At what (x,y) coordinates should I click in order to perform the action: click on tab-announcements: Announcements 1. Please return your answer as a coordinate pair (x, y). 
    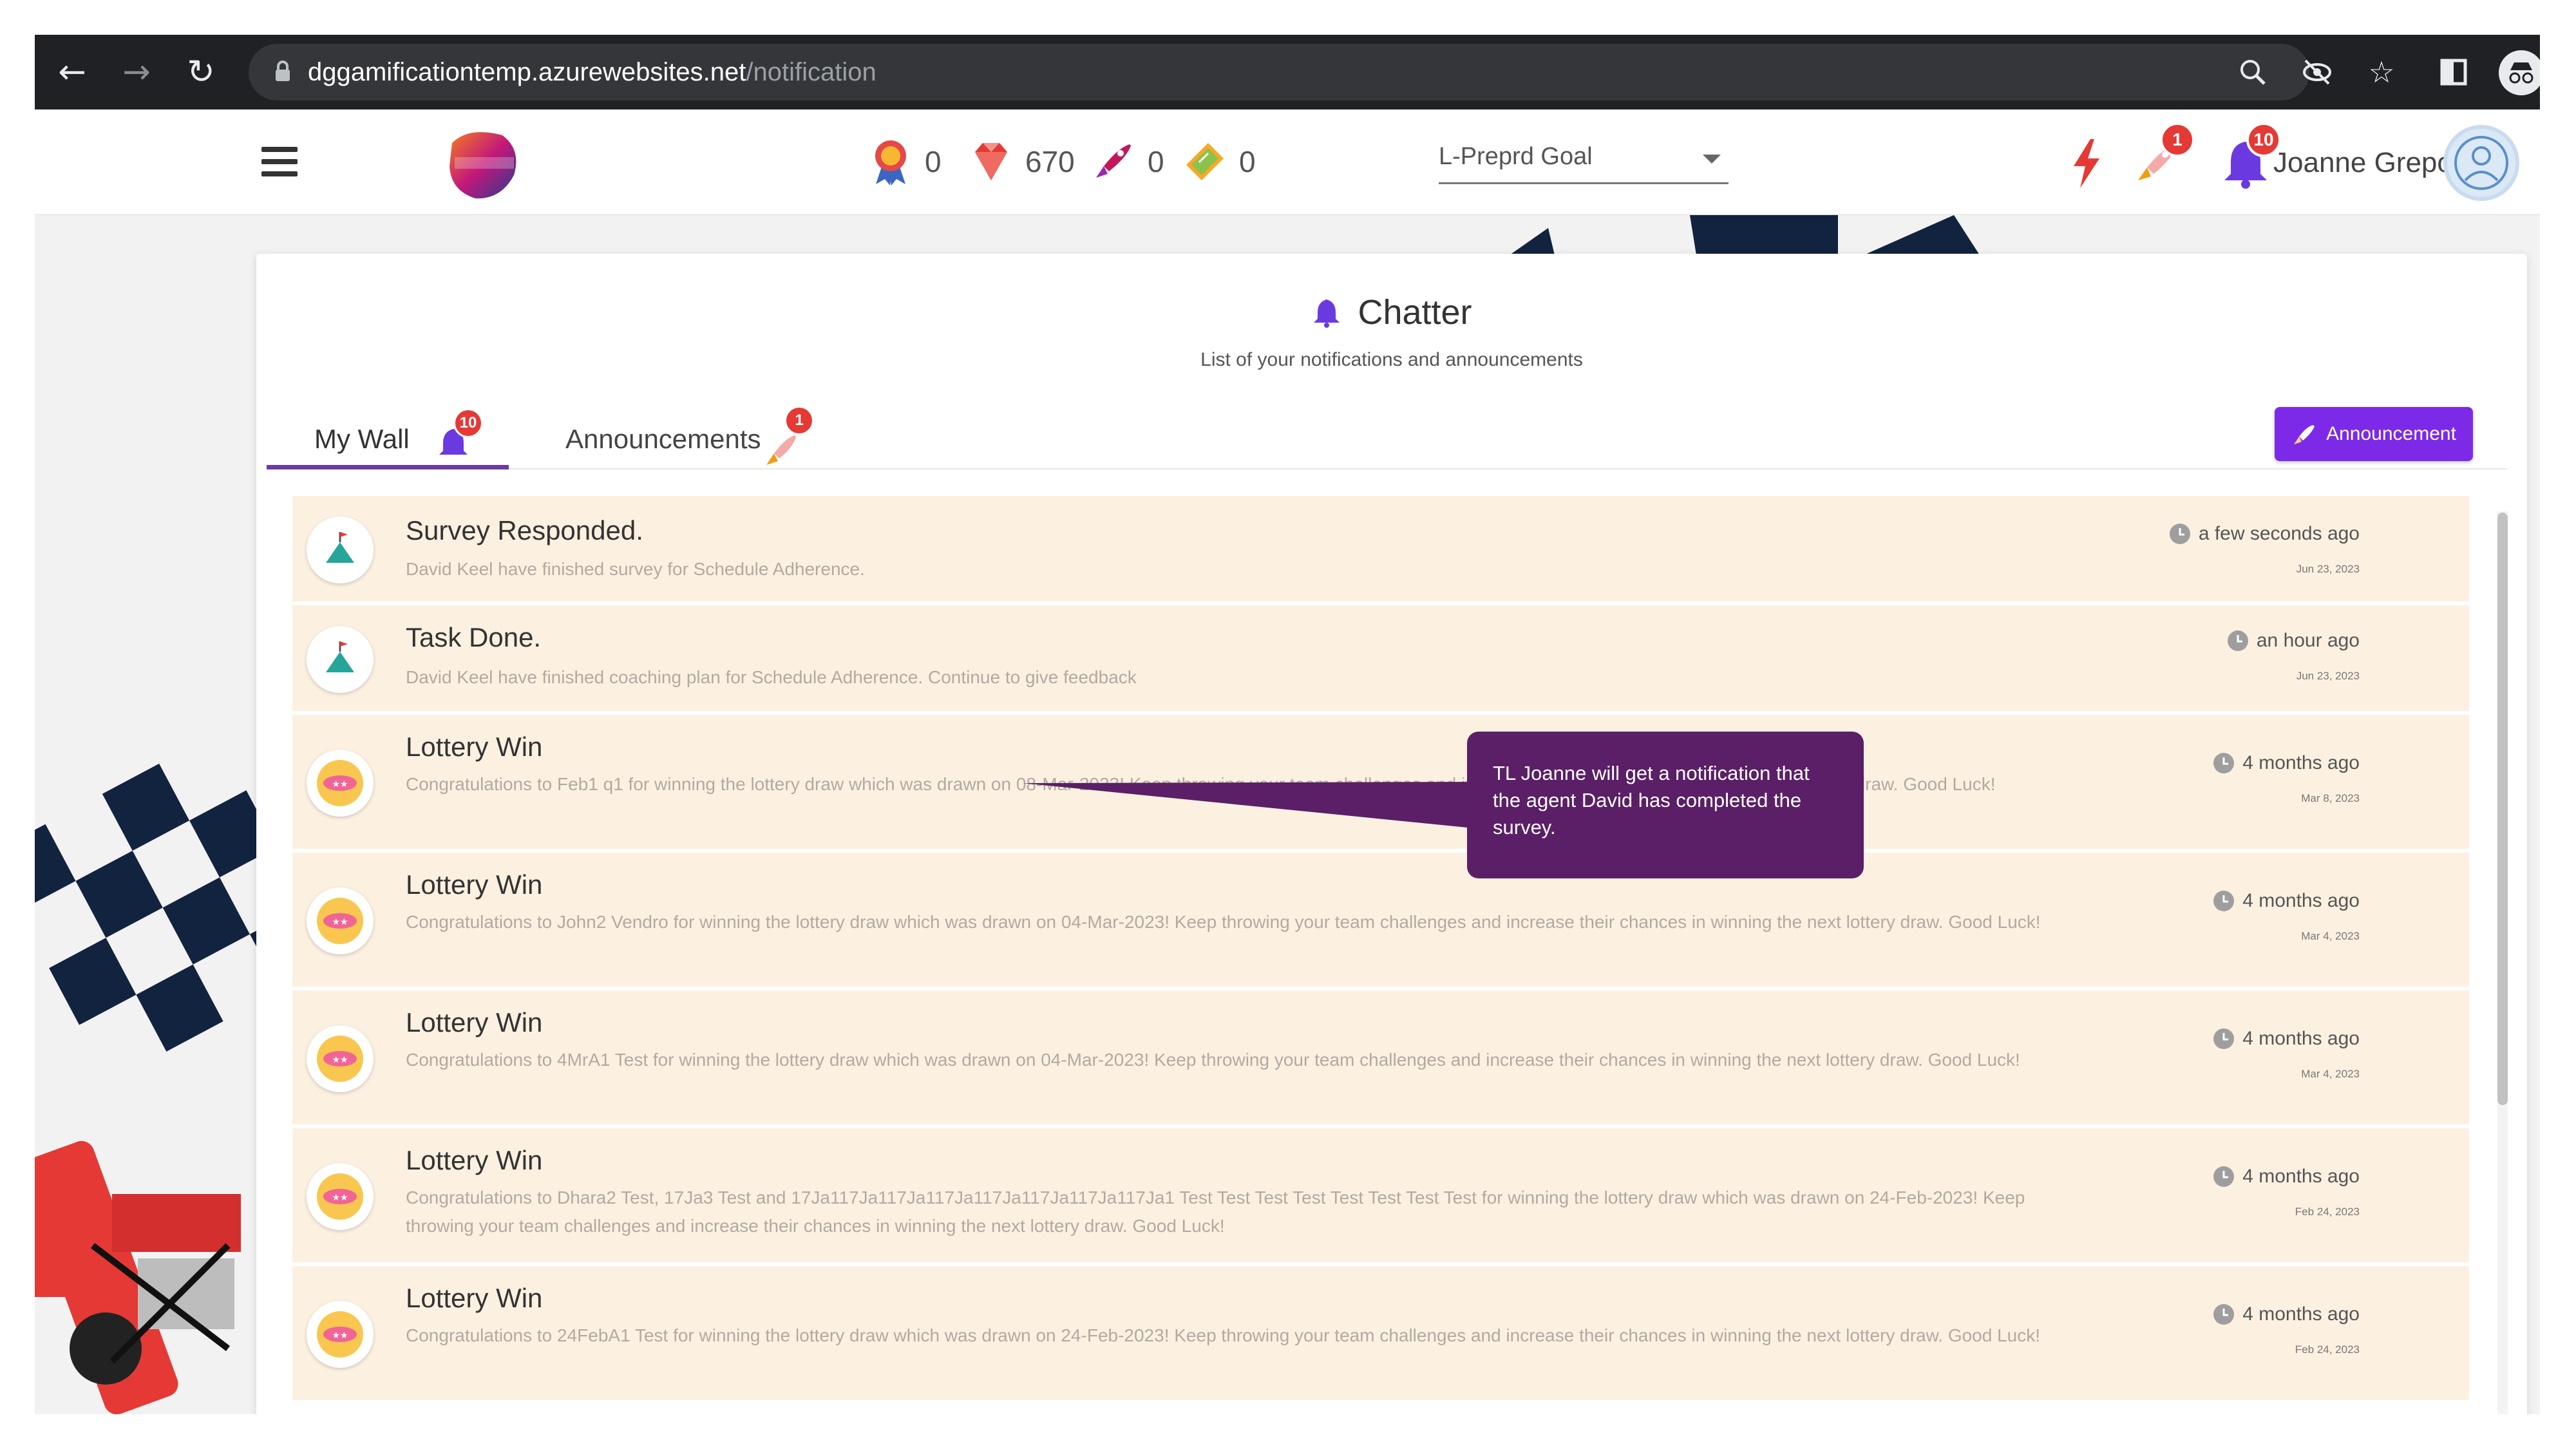
    Looking at the image, I should click on (682, 437).